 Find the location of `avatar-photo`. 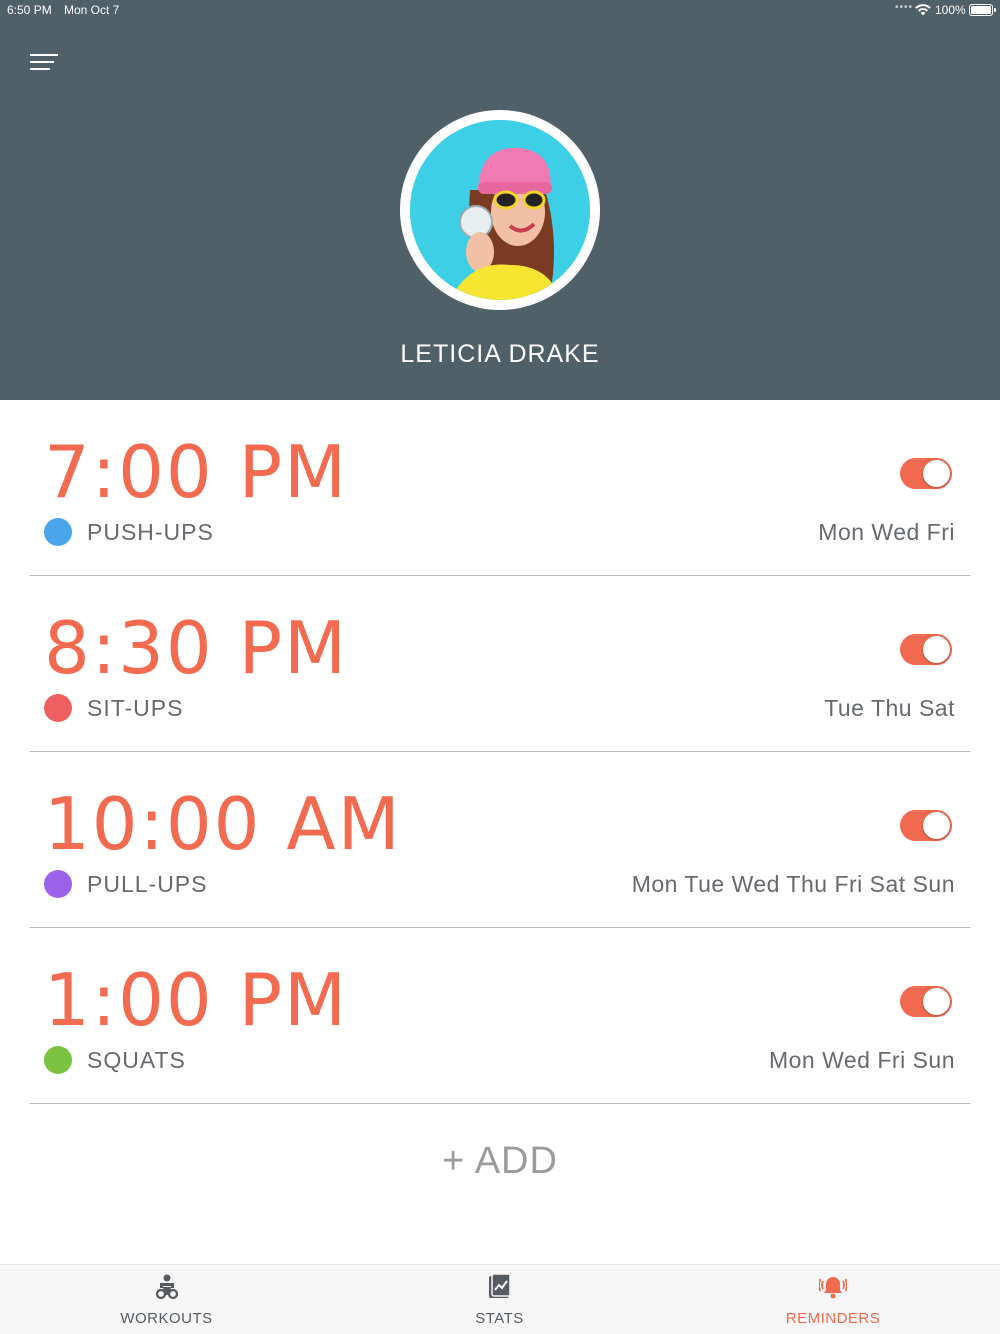

avatar-photo is located at coordinates (500, 210).